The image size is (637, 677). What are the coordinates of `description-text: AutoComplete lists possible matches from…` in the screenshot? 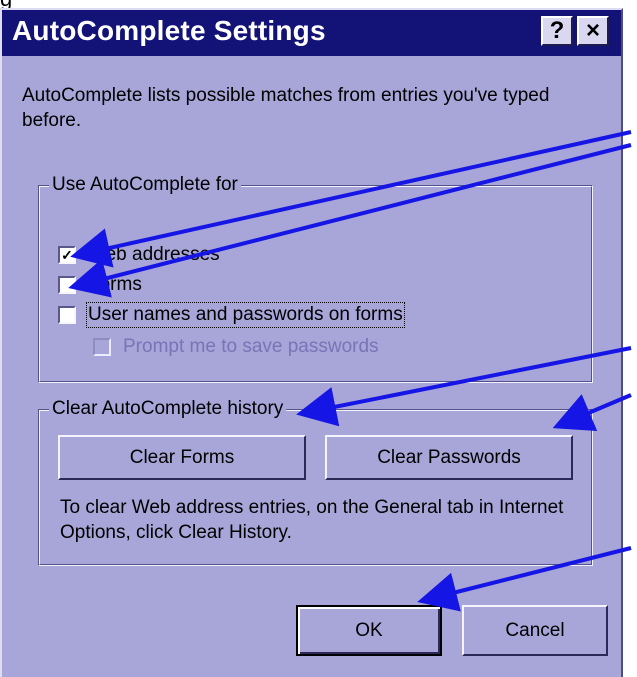 It's located at (286, 108).